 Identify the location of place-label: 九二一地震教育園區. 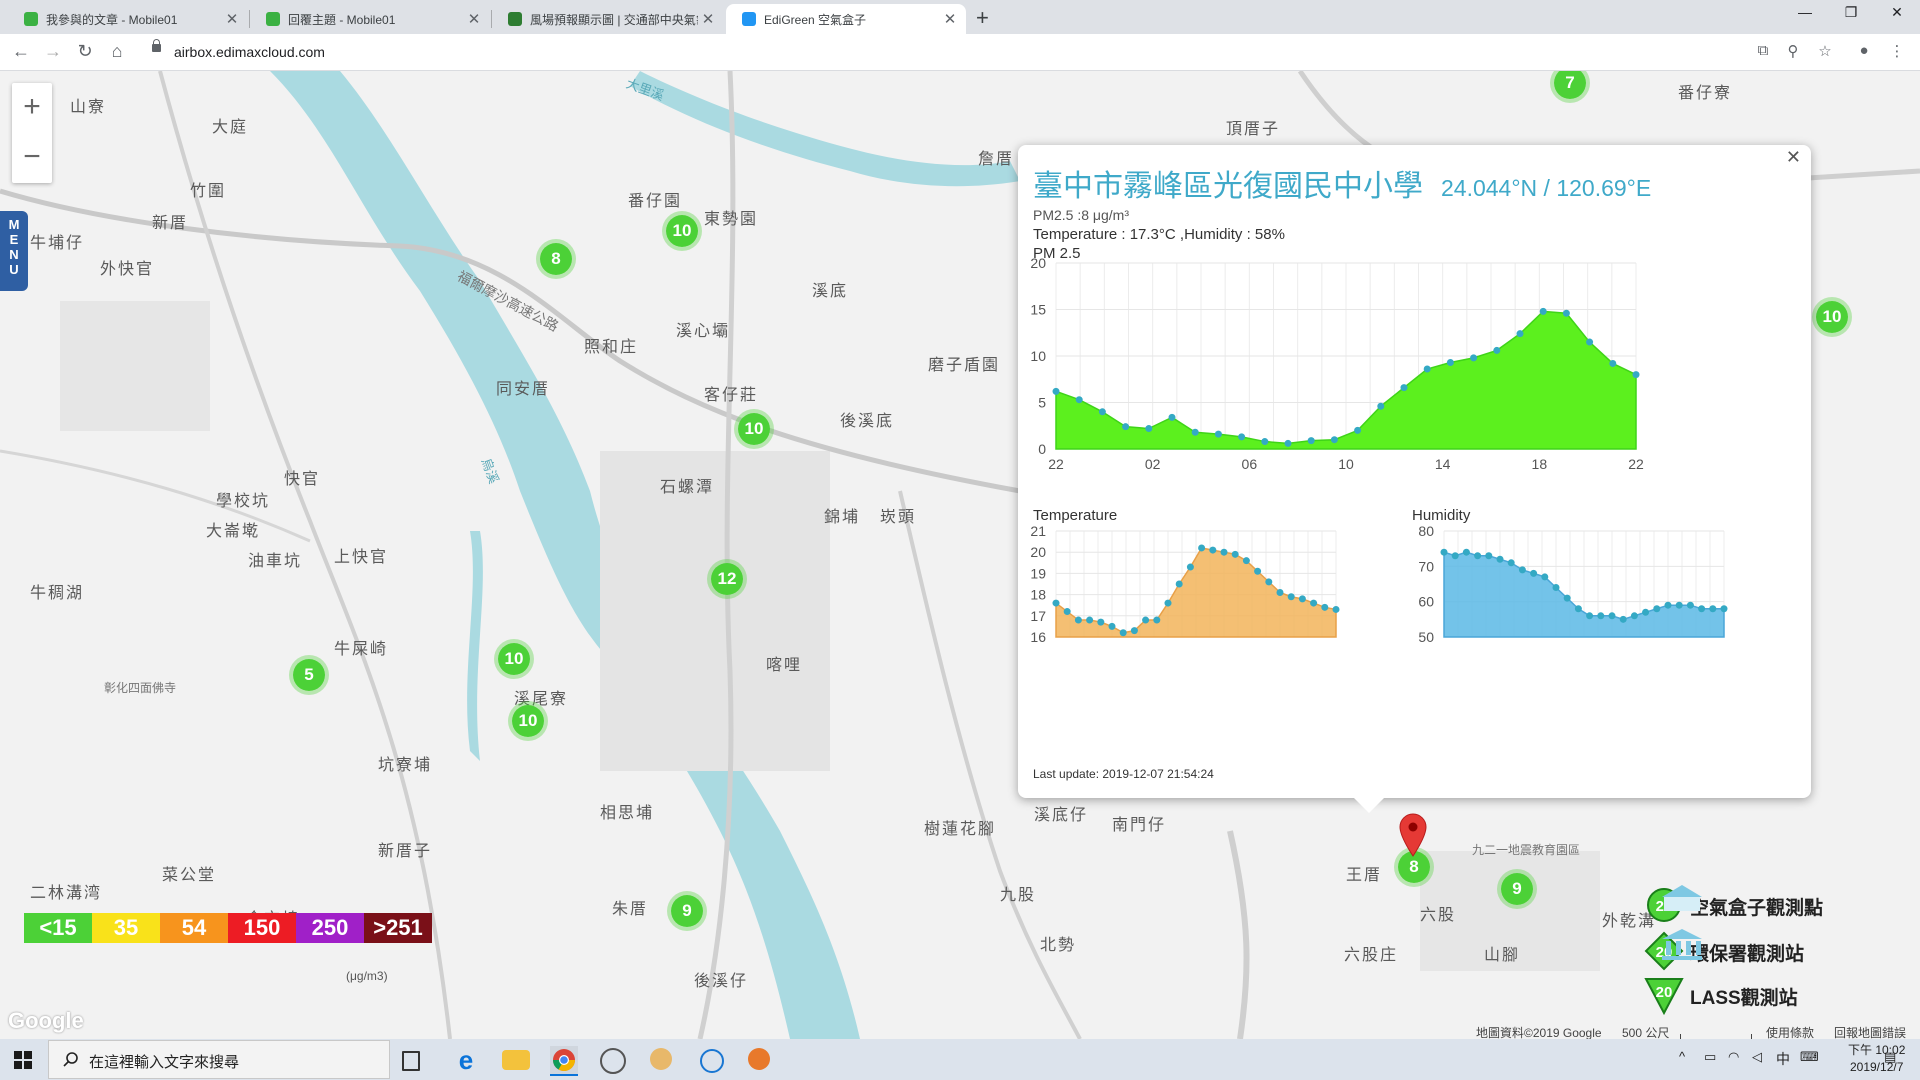
(1526, 850).